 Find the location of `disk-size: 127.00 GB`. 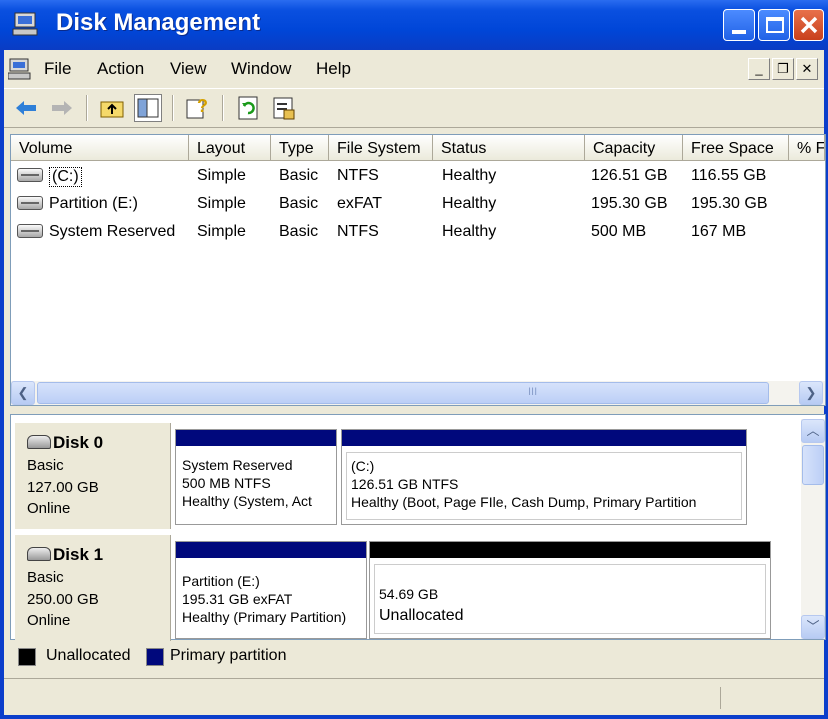

disk-size: 127.00 GB is located at coordinates (63, 487).